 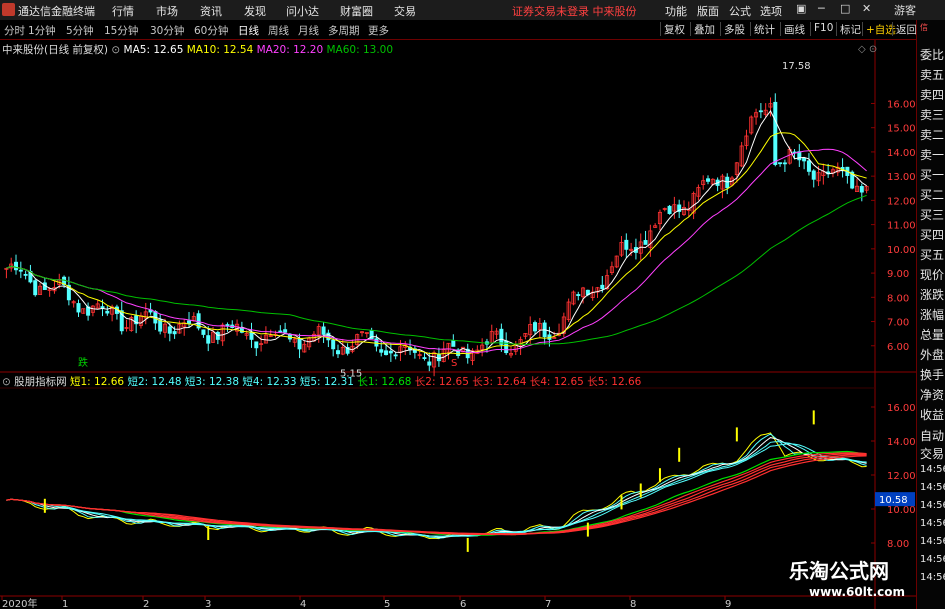 I want to click on maximize-icon: □, so click(x=845, y=8).